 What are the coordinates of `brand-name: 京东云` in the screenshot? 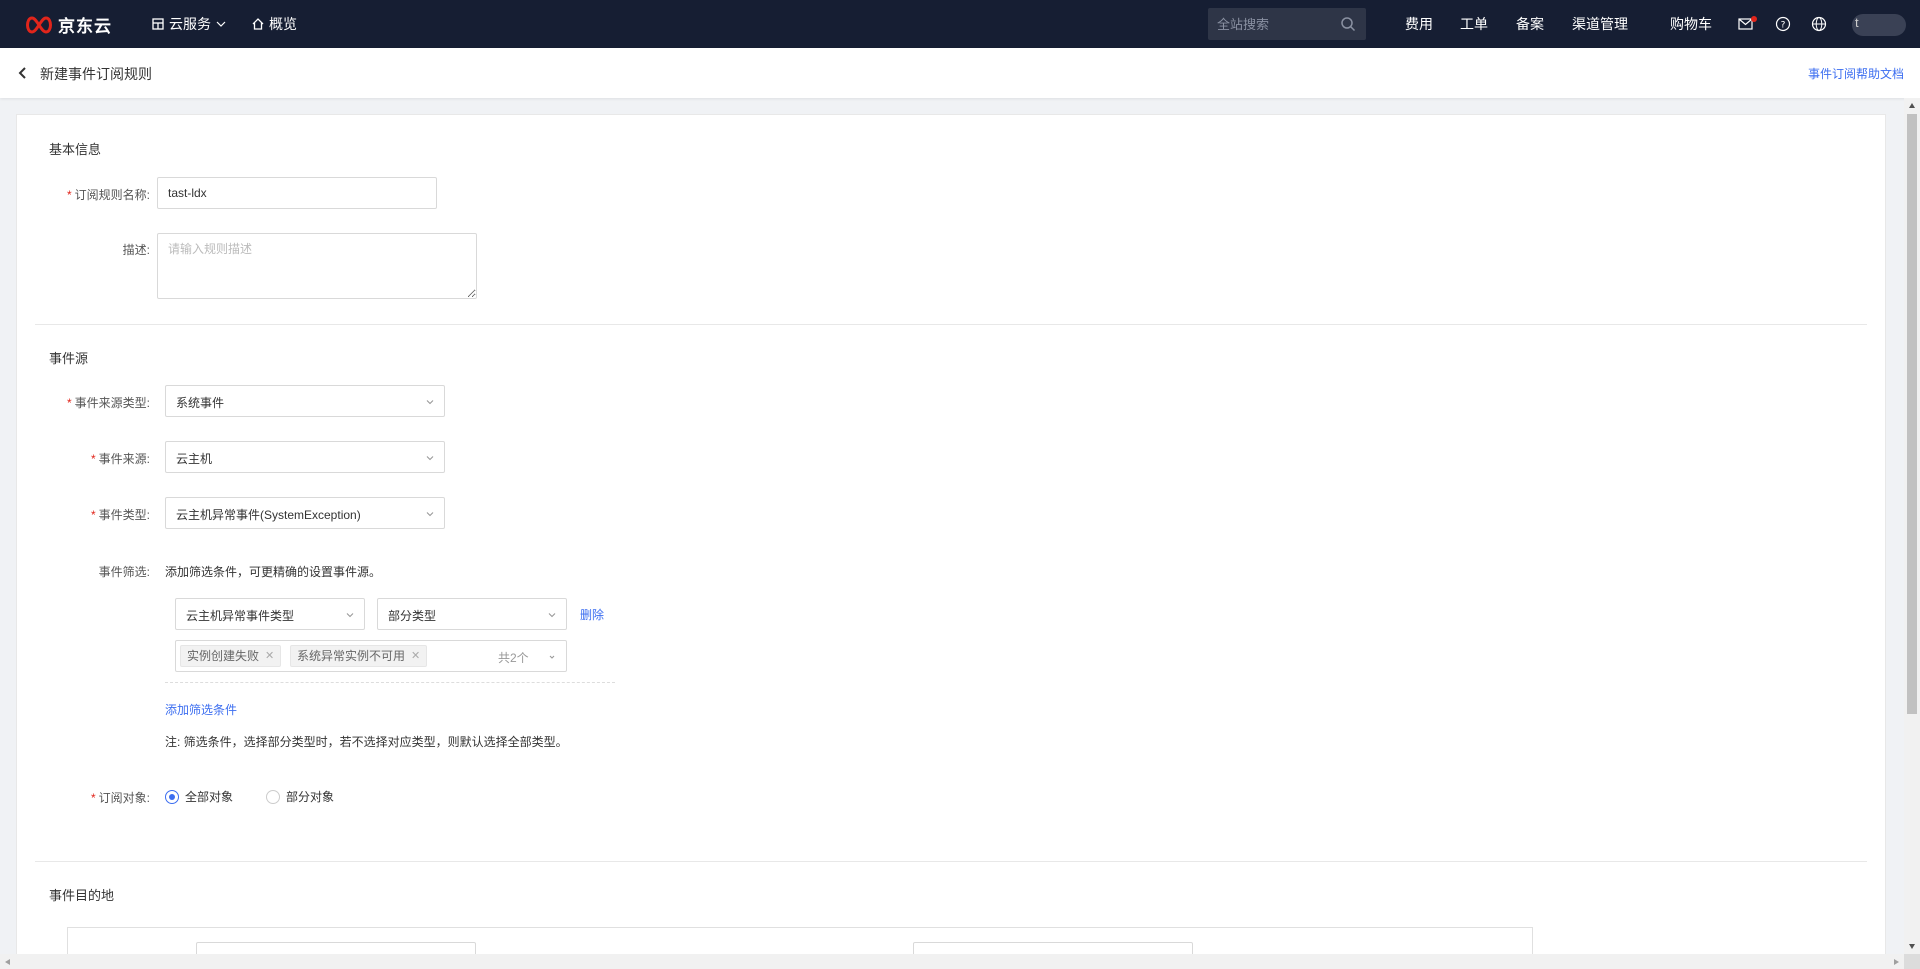 It's located at (85, 26).